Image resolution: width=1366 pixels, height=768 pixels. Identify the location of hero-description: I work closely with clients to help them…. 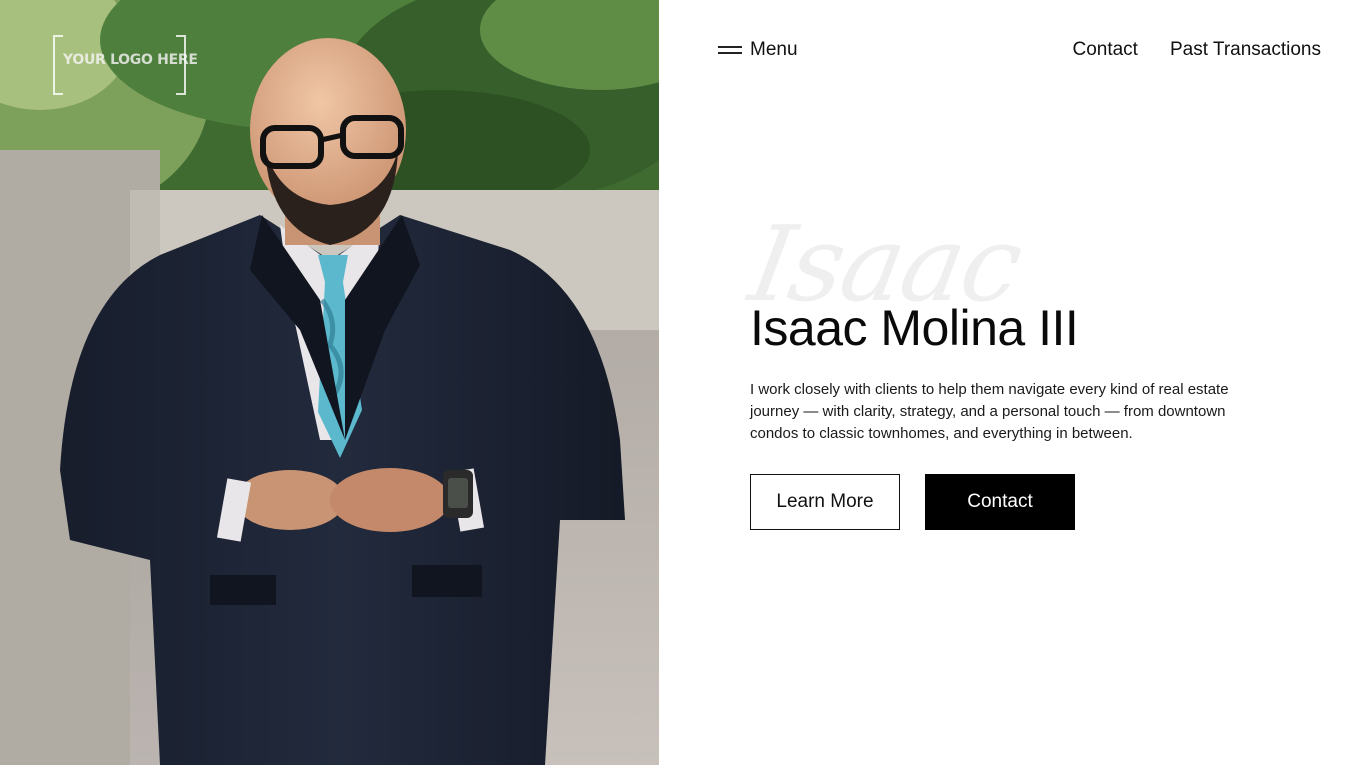
(989, 411).